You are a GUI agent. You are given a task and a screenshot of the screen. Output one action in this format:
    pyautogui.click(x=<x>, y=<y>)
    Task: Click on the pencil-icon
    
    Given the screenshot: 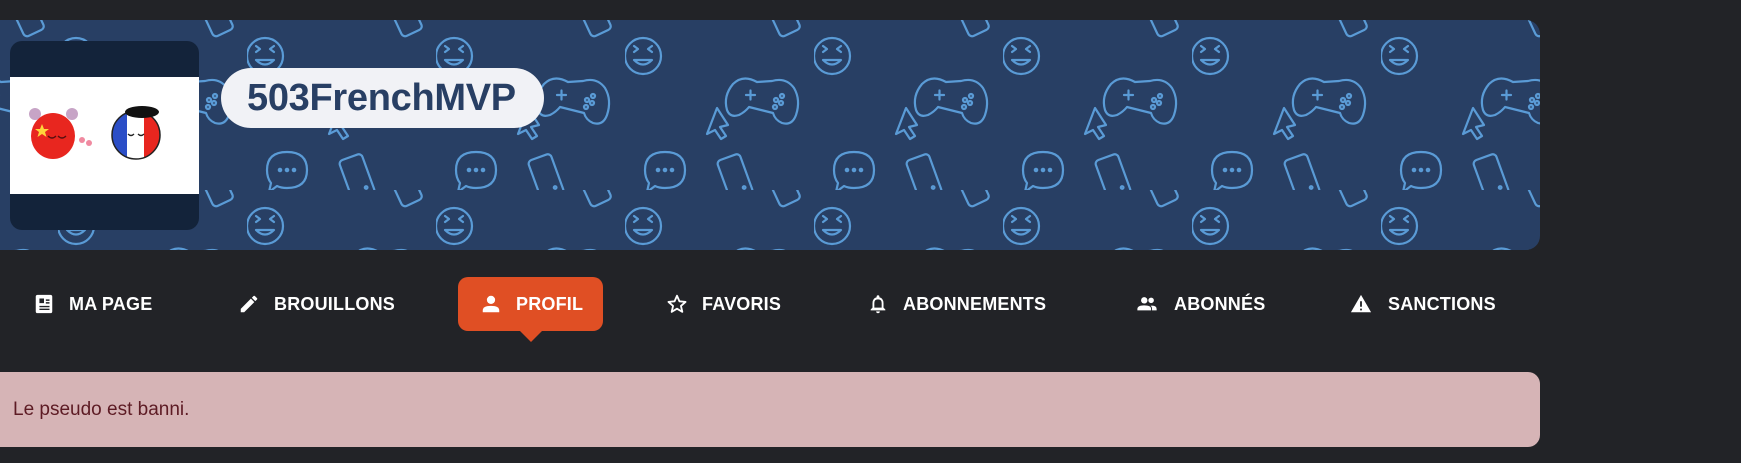 What is the action you would take?
    pyautogui.click(x=249, y=304)
    